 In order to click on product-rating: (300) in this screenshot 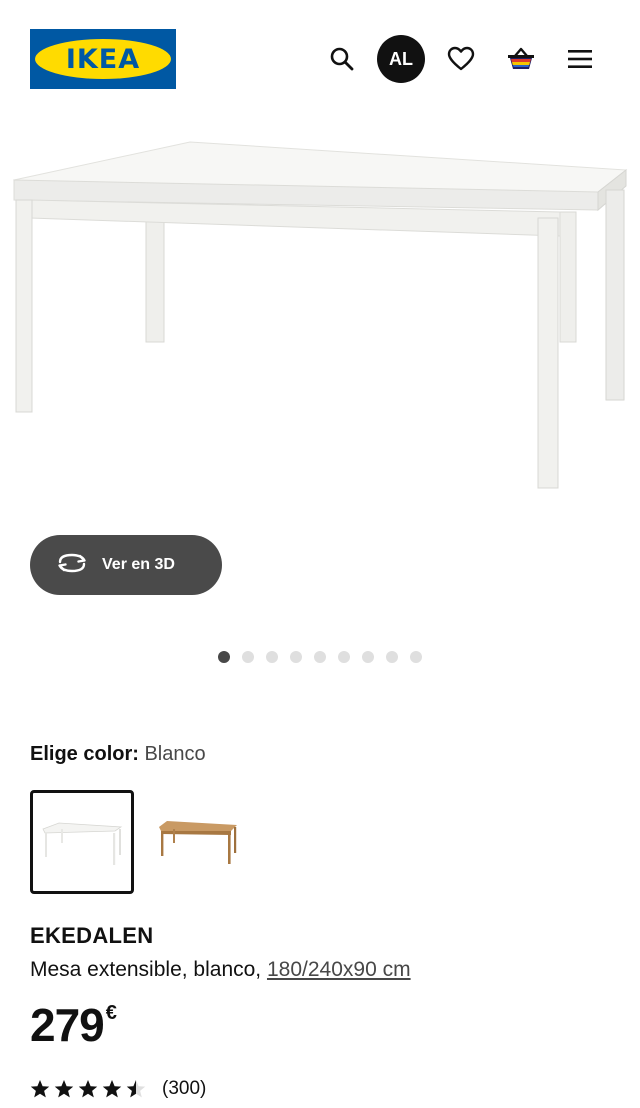, I will do `click(118, 1089)`.